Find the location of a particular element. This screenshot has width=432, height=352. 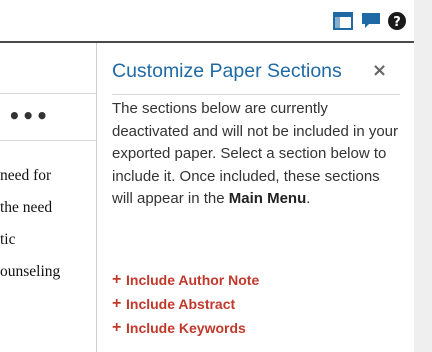

include-author-note-link: + Include Author Note is located at coordinates (185, 280).